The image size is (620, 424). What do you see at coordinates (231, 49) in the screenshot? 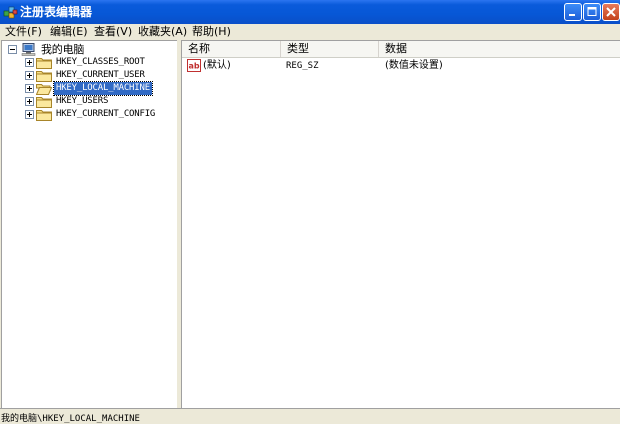
I see `column-header-name: 名称` at bounding box center [231, 49].